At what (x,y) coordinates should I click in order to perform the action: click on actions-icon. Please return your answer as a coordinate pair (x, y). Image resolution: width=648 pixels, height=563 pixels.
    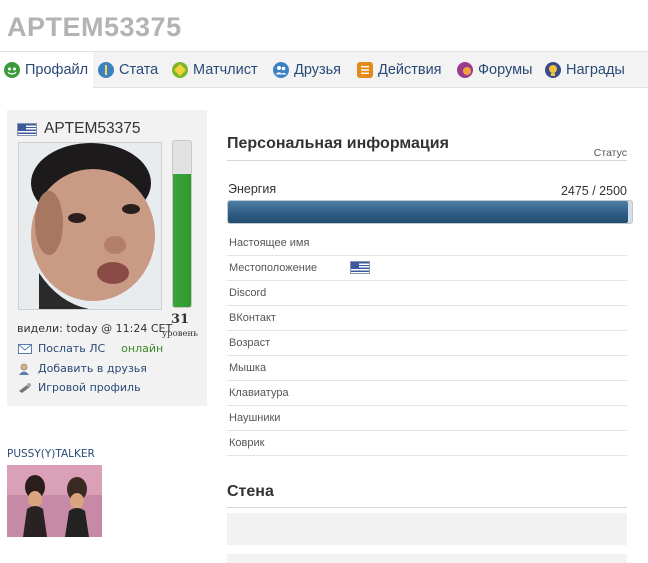
    Looking at the image, I should click on (365, 69).